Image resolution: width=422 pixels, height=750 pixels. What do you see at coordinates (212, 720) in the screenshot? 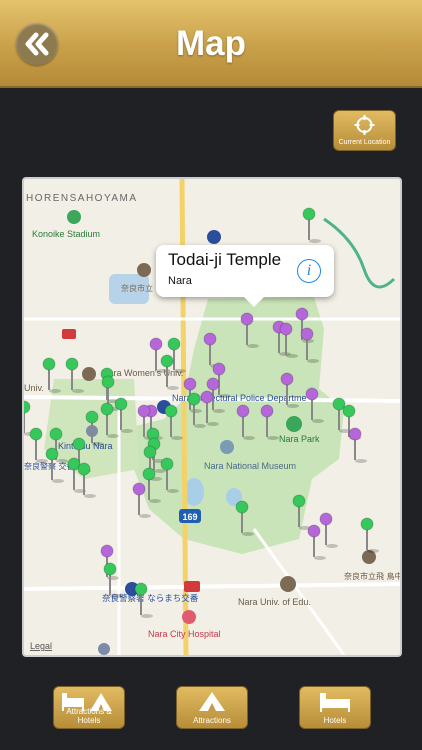
I see `tab-label: Attractions` at bounding box center [212, 720].